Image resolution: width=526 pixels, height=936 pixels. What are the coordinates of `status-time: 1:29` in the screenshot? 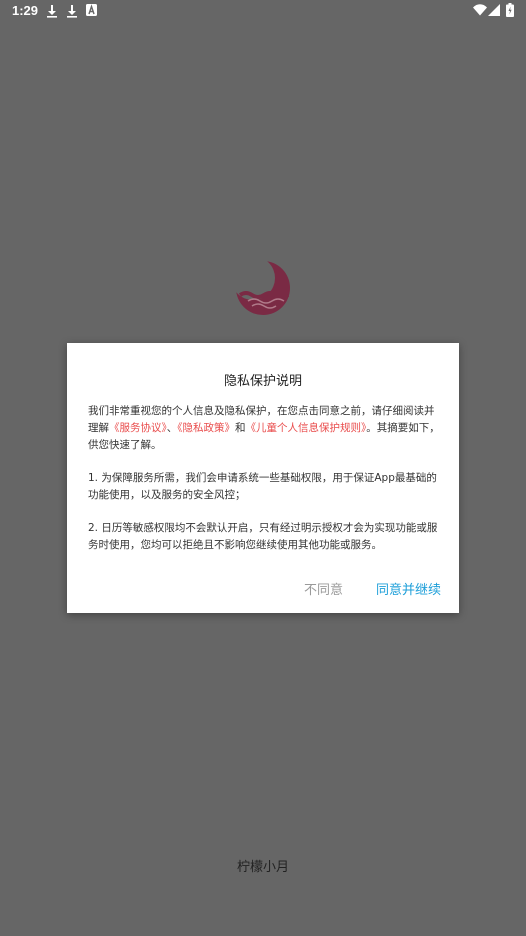 It's located at (25, 10).